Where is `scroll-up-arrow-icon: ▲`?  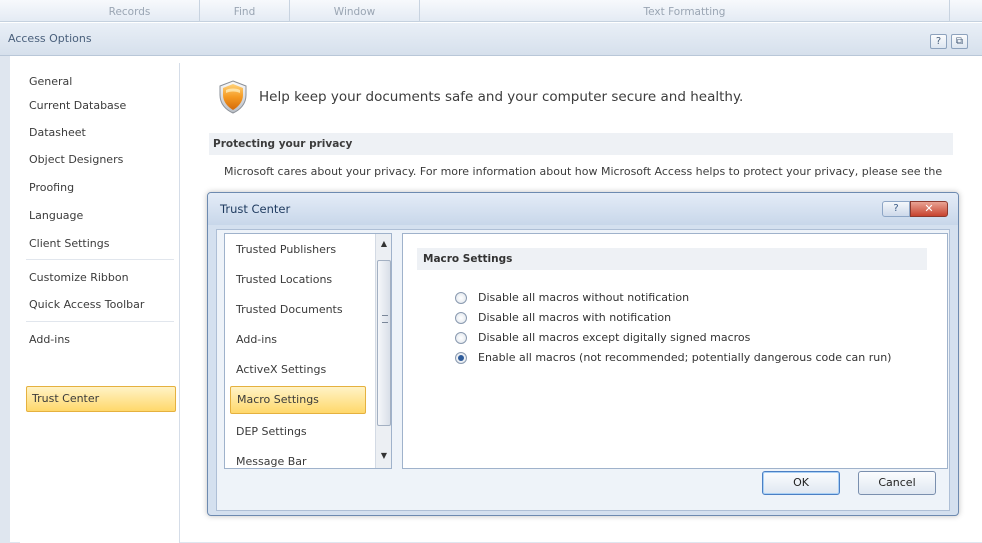 scroll-up-arrow-icon: ▲ is located at coordinates (383, 244).